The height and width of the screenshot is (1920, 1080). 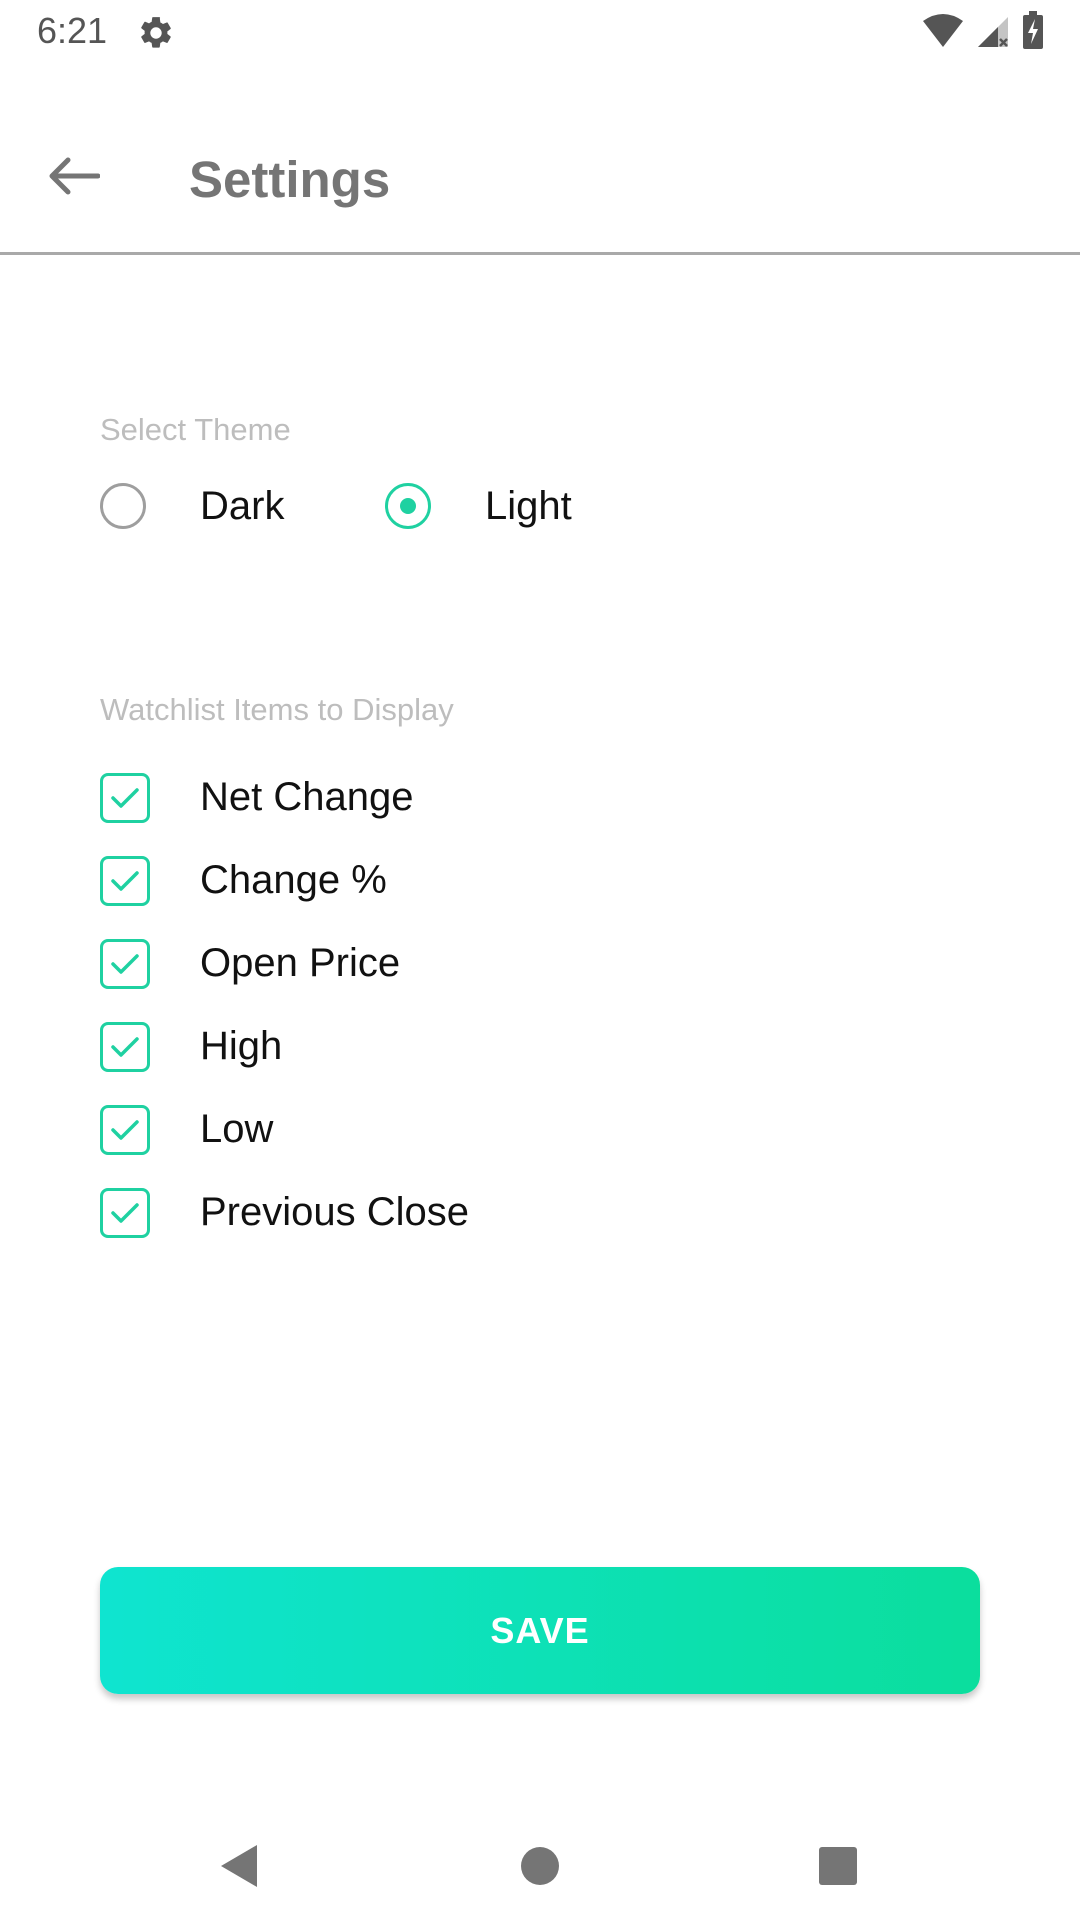 I want to click on theme-option-label: Light, so click(x=528, y=505).